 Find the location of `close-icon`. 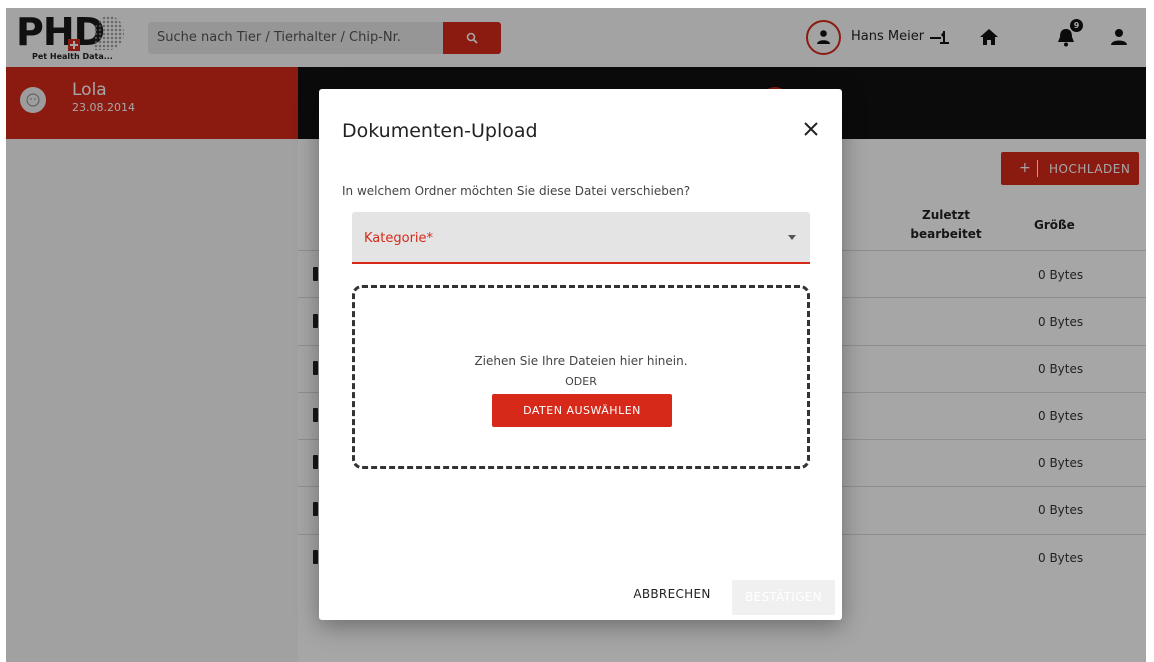

close-icon is located at coordinates (811, 129).